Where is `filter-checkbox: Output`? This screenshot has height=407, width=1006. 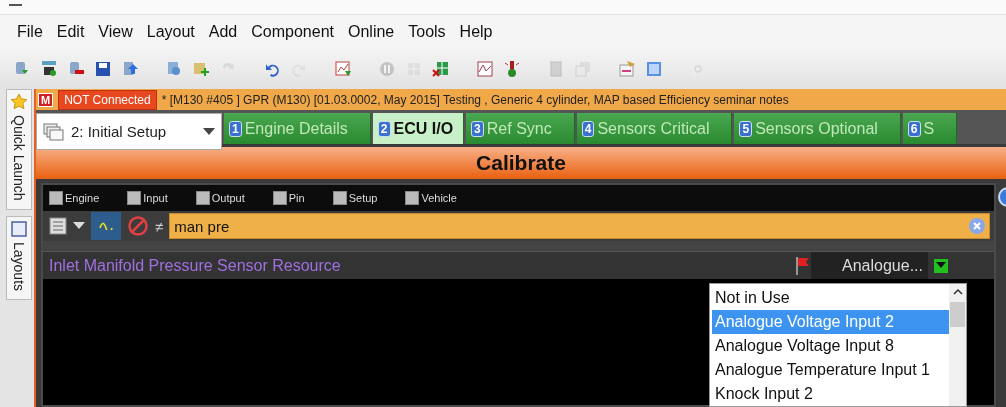 filter-checkbox: Output is located at coordinates (220, 198).